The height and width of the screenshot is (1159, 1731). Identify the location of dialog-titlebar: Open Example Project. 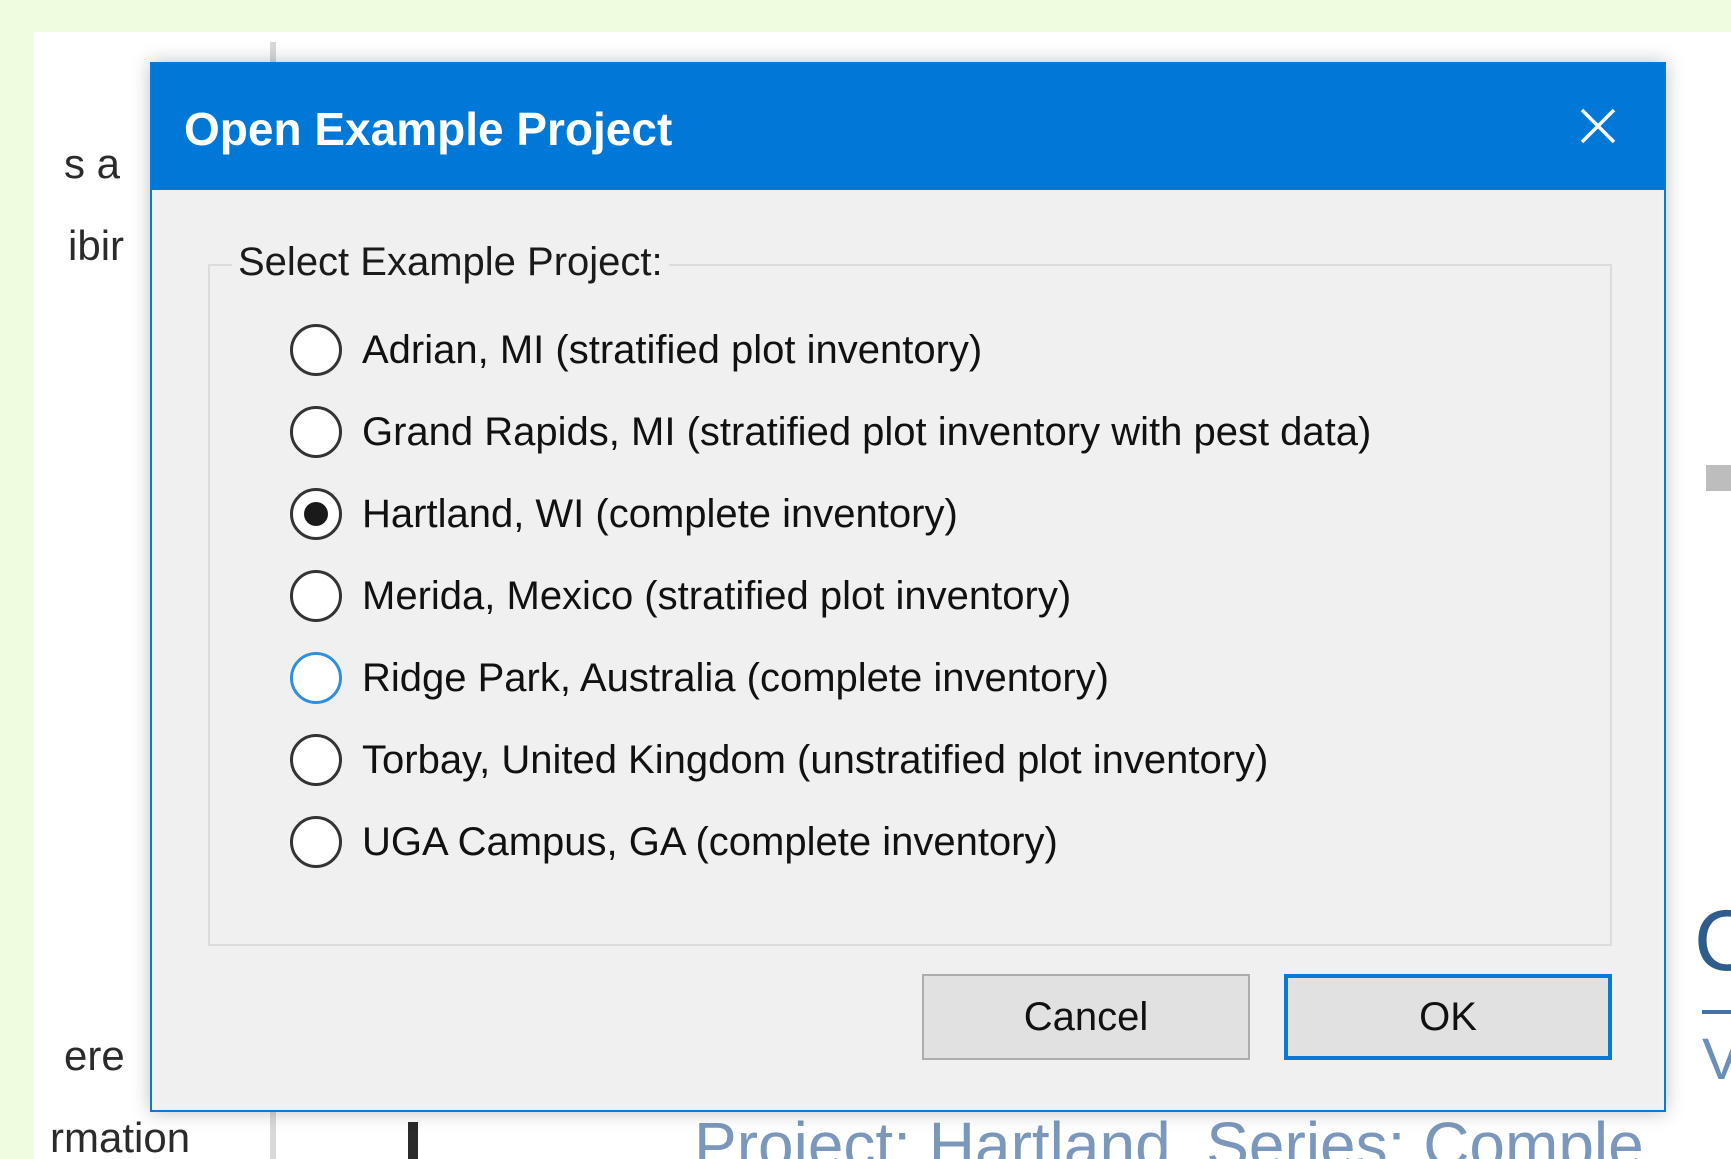
(908, 127).